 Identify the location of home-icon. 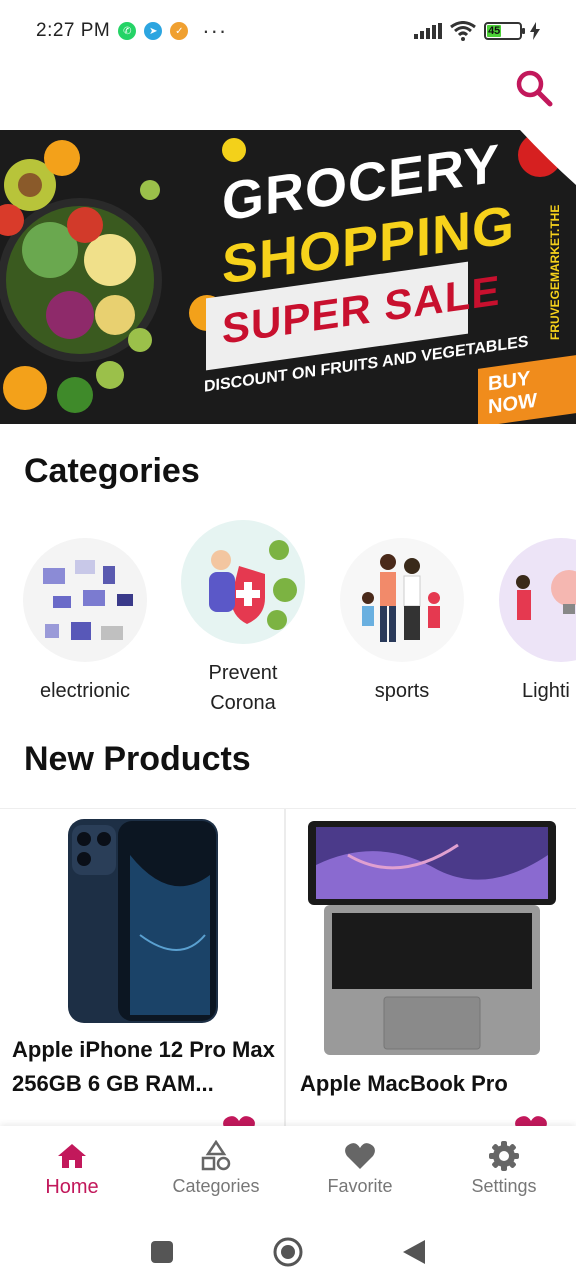
(72, 1156).